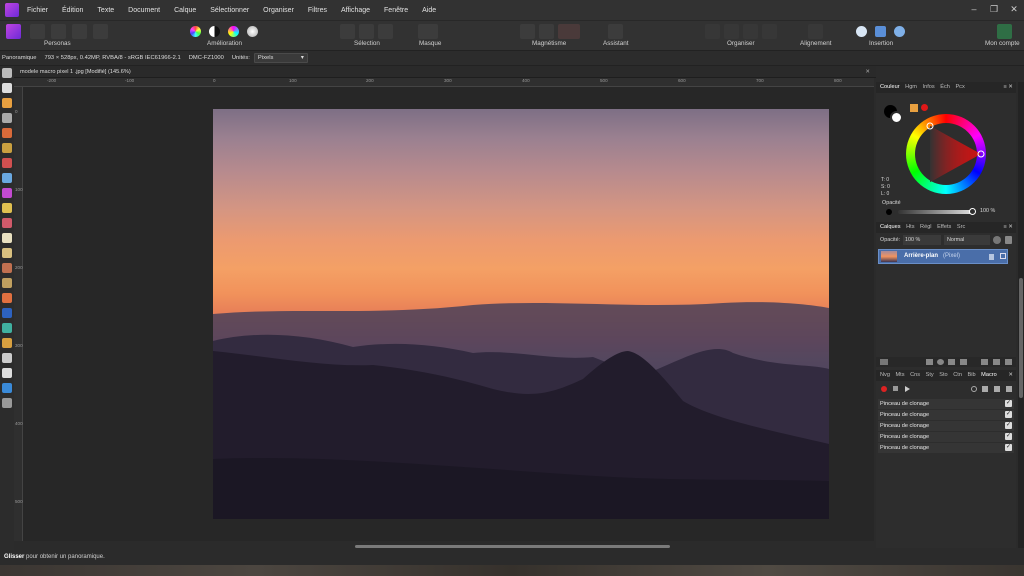 The width and height of the screenshot is (1024, 576). What do you see at coordinates (944, 227) in the screenshot?
I see `tab-effets: Effets` at bounding box center [944, 227].